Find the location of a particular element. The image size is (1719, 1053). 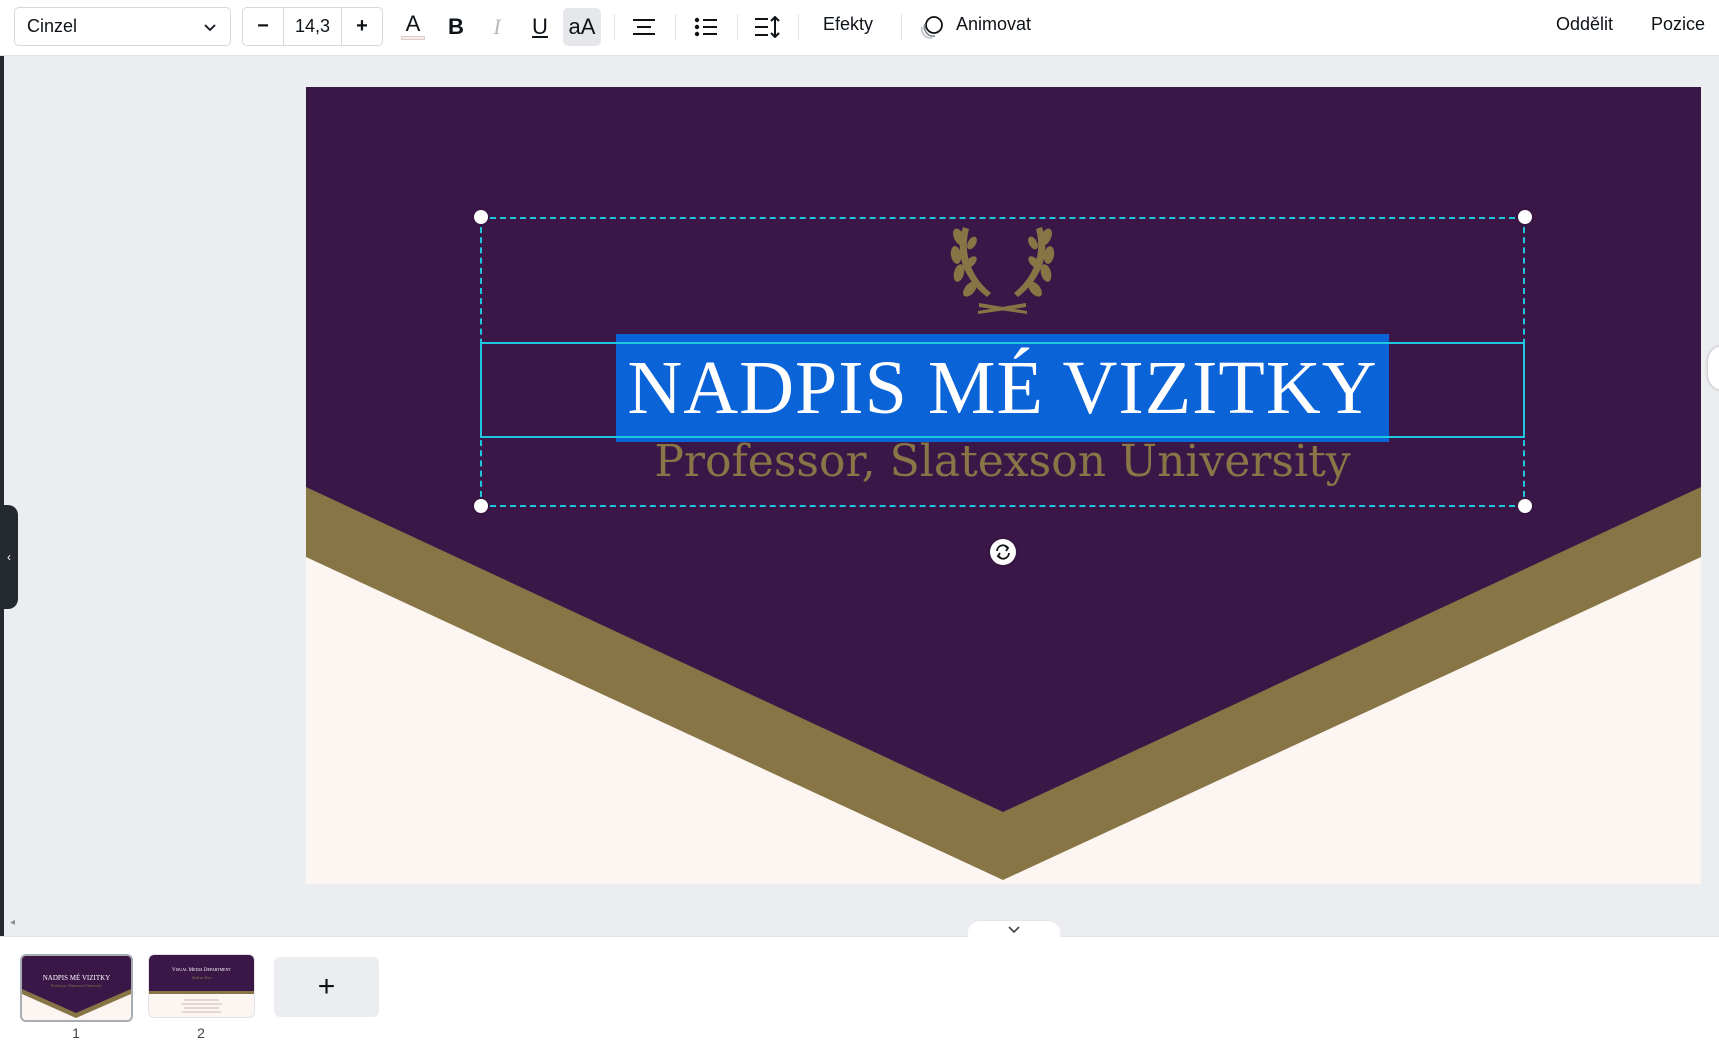

bullet-list-icon is located at coordinates (705, 27).